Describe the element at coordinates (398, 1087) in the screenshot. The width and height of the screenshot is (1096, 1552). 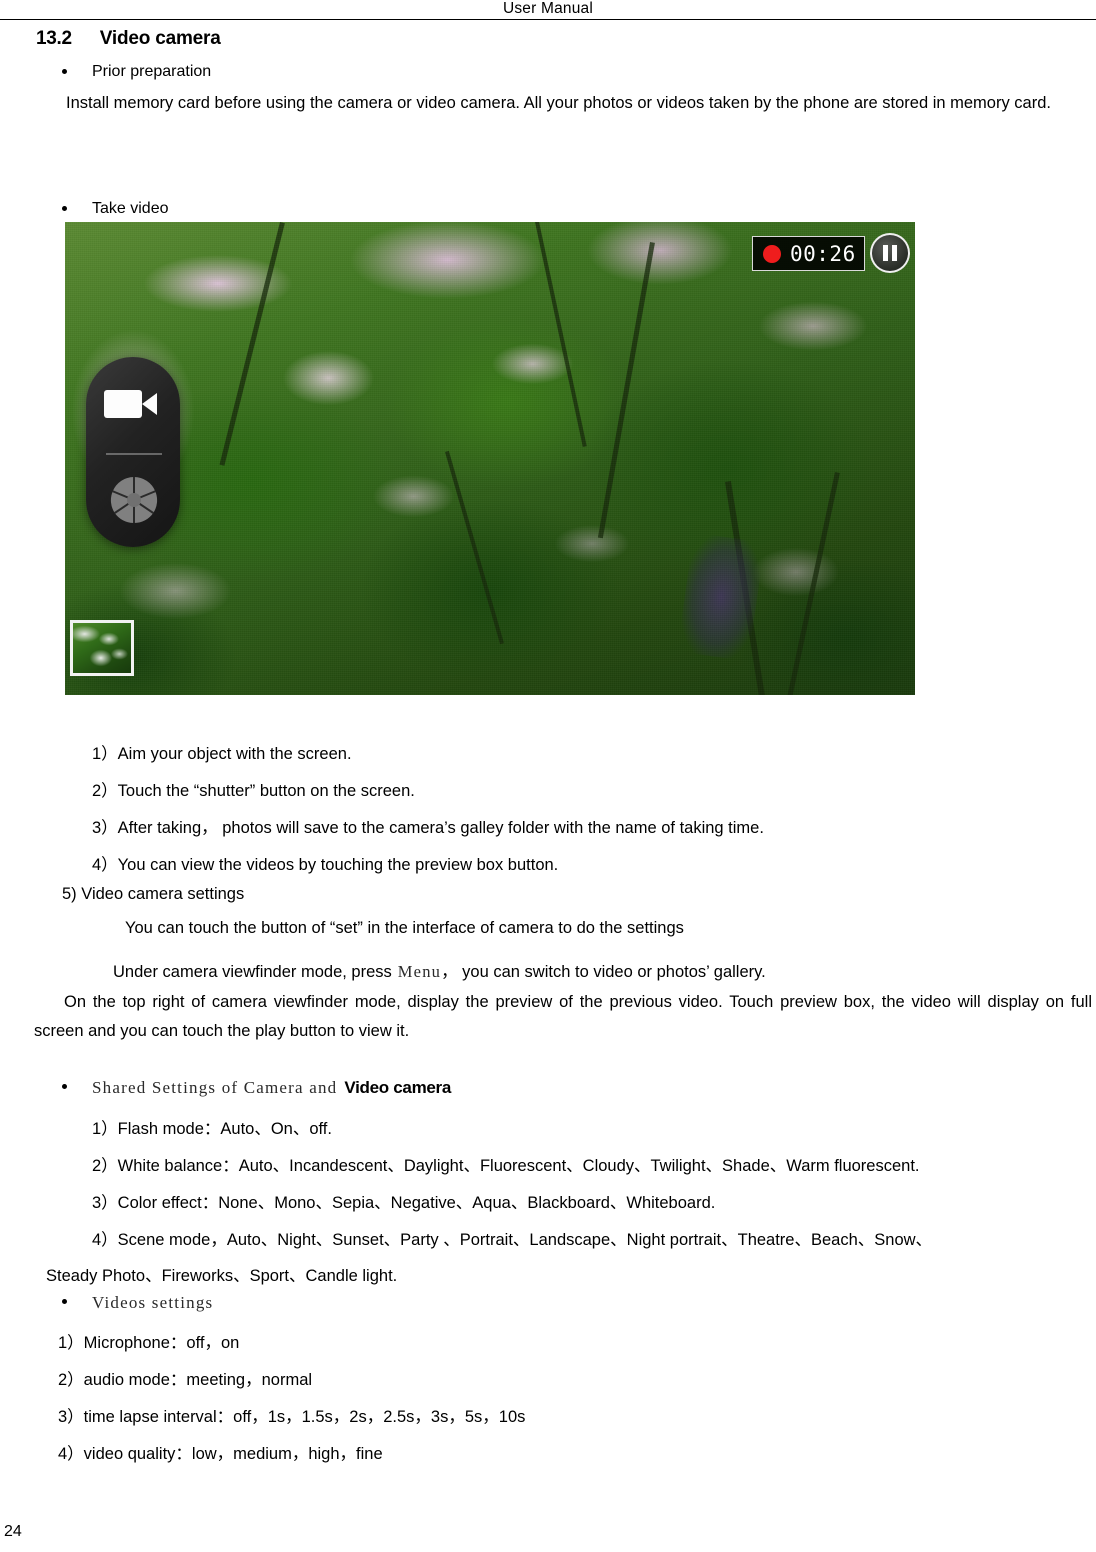
I see `shared-settings-label-bold: Video camera` at that location.